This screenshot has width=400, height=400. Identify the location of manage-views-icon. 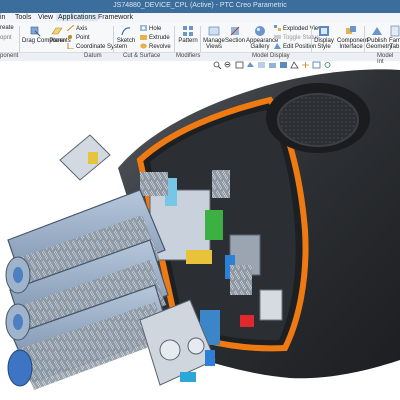
(214, 31).